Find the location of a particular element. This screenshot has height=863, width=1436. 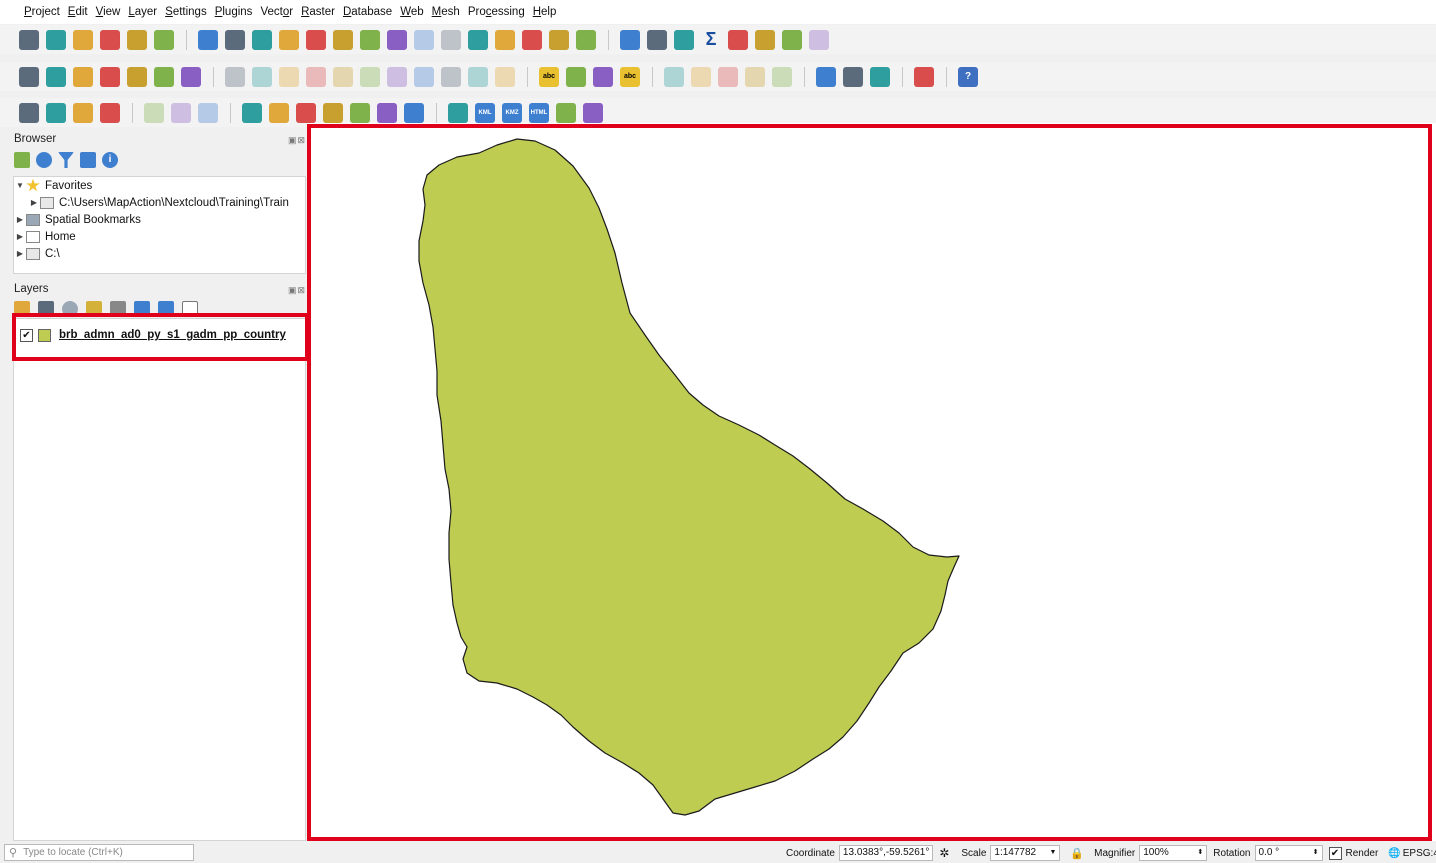

select-button is located at coordinates (29, 113).